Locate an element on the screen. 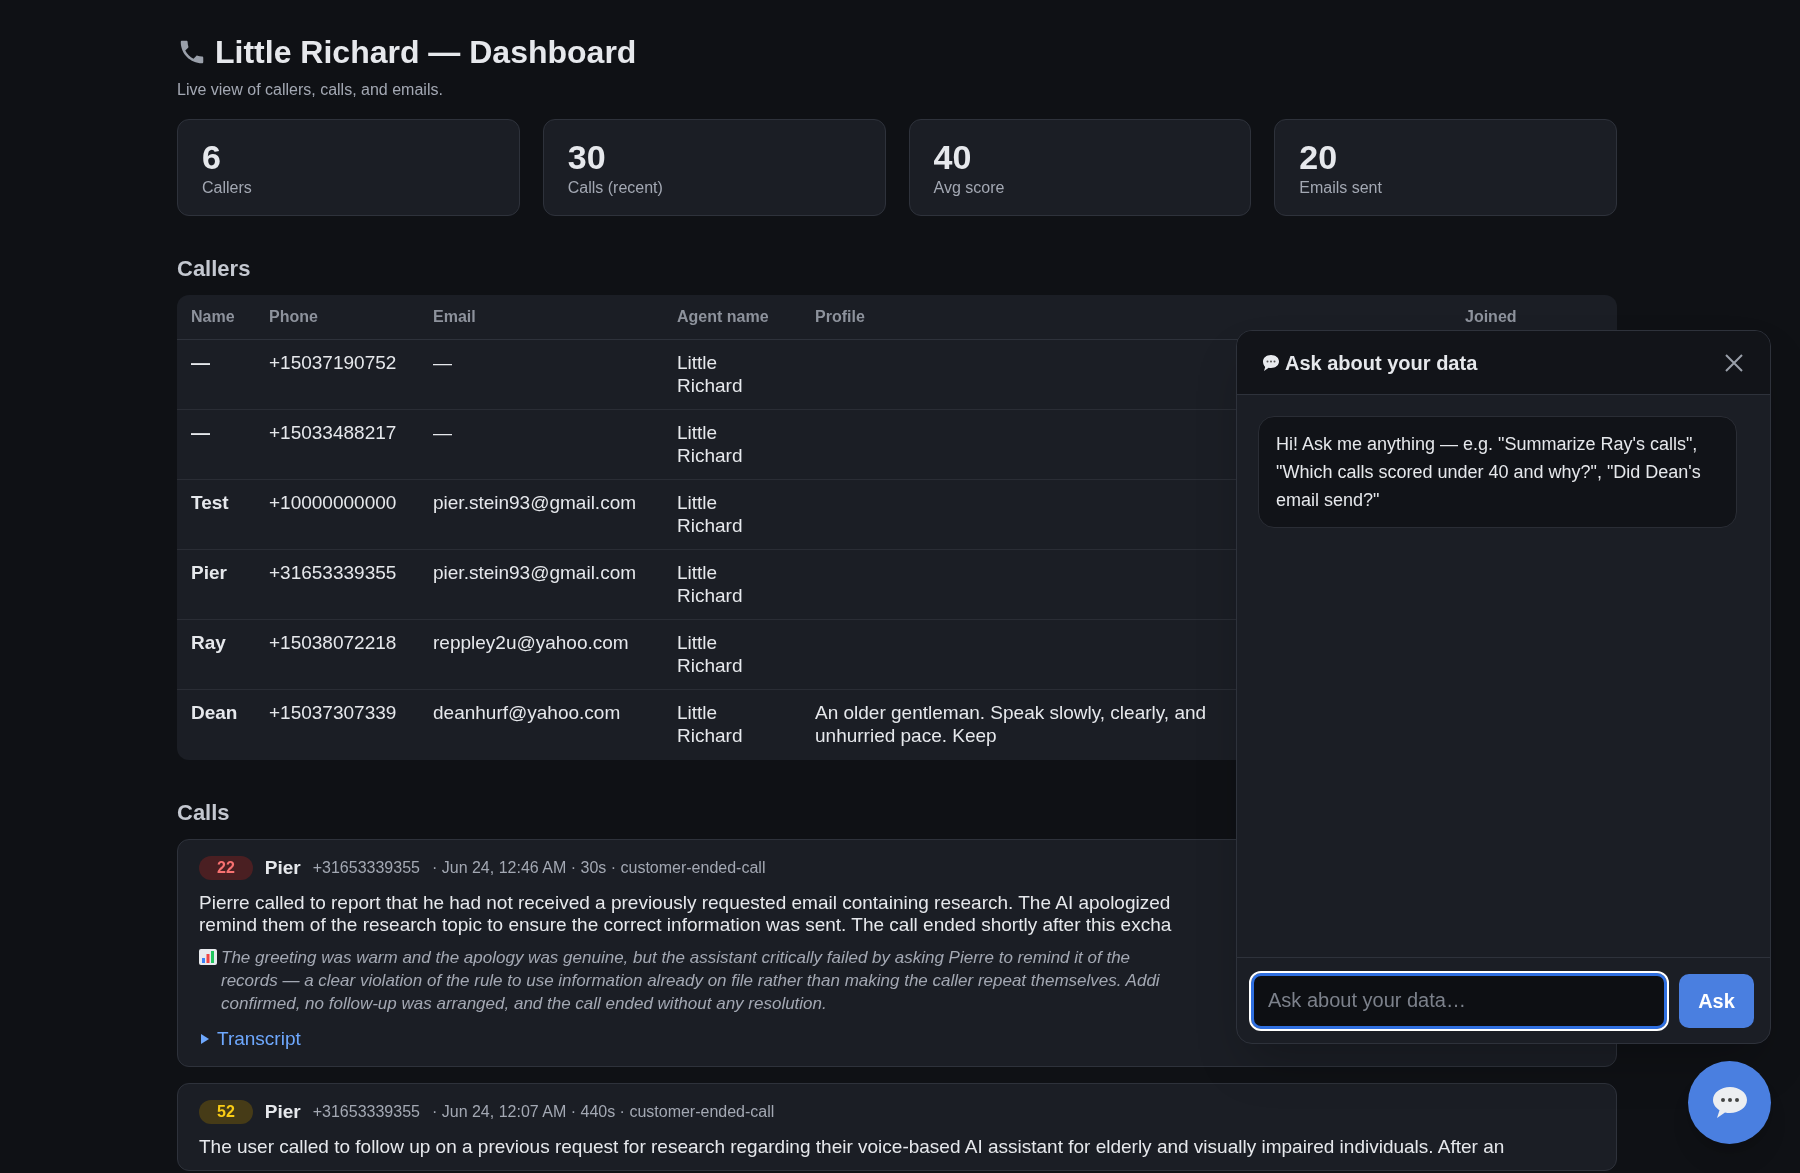 This screenshot has width=1800, height=1173. table-cell: +15037307339 is located at coordinates (333, 712).